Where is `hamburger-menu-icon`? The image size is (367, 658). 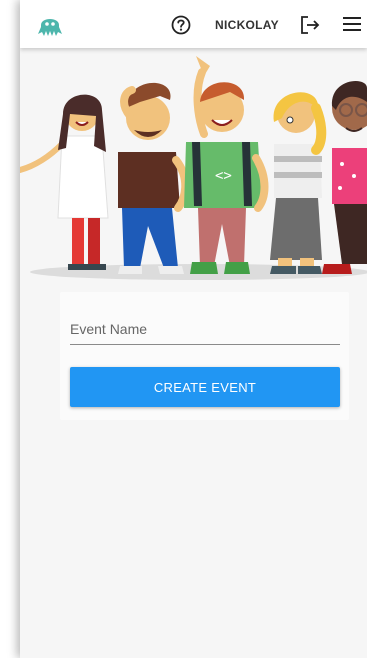 hamburger-menu-icon is located at coordinates (352, 24).